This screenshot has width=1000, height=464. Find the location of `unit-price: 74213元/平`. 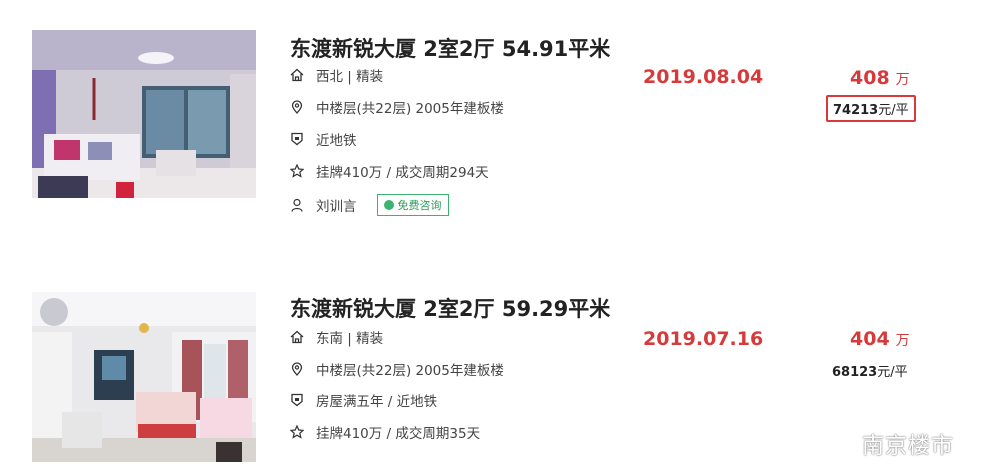

unit-price: 74213元/平 is located at coordinates (871, 108).